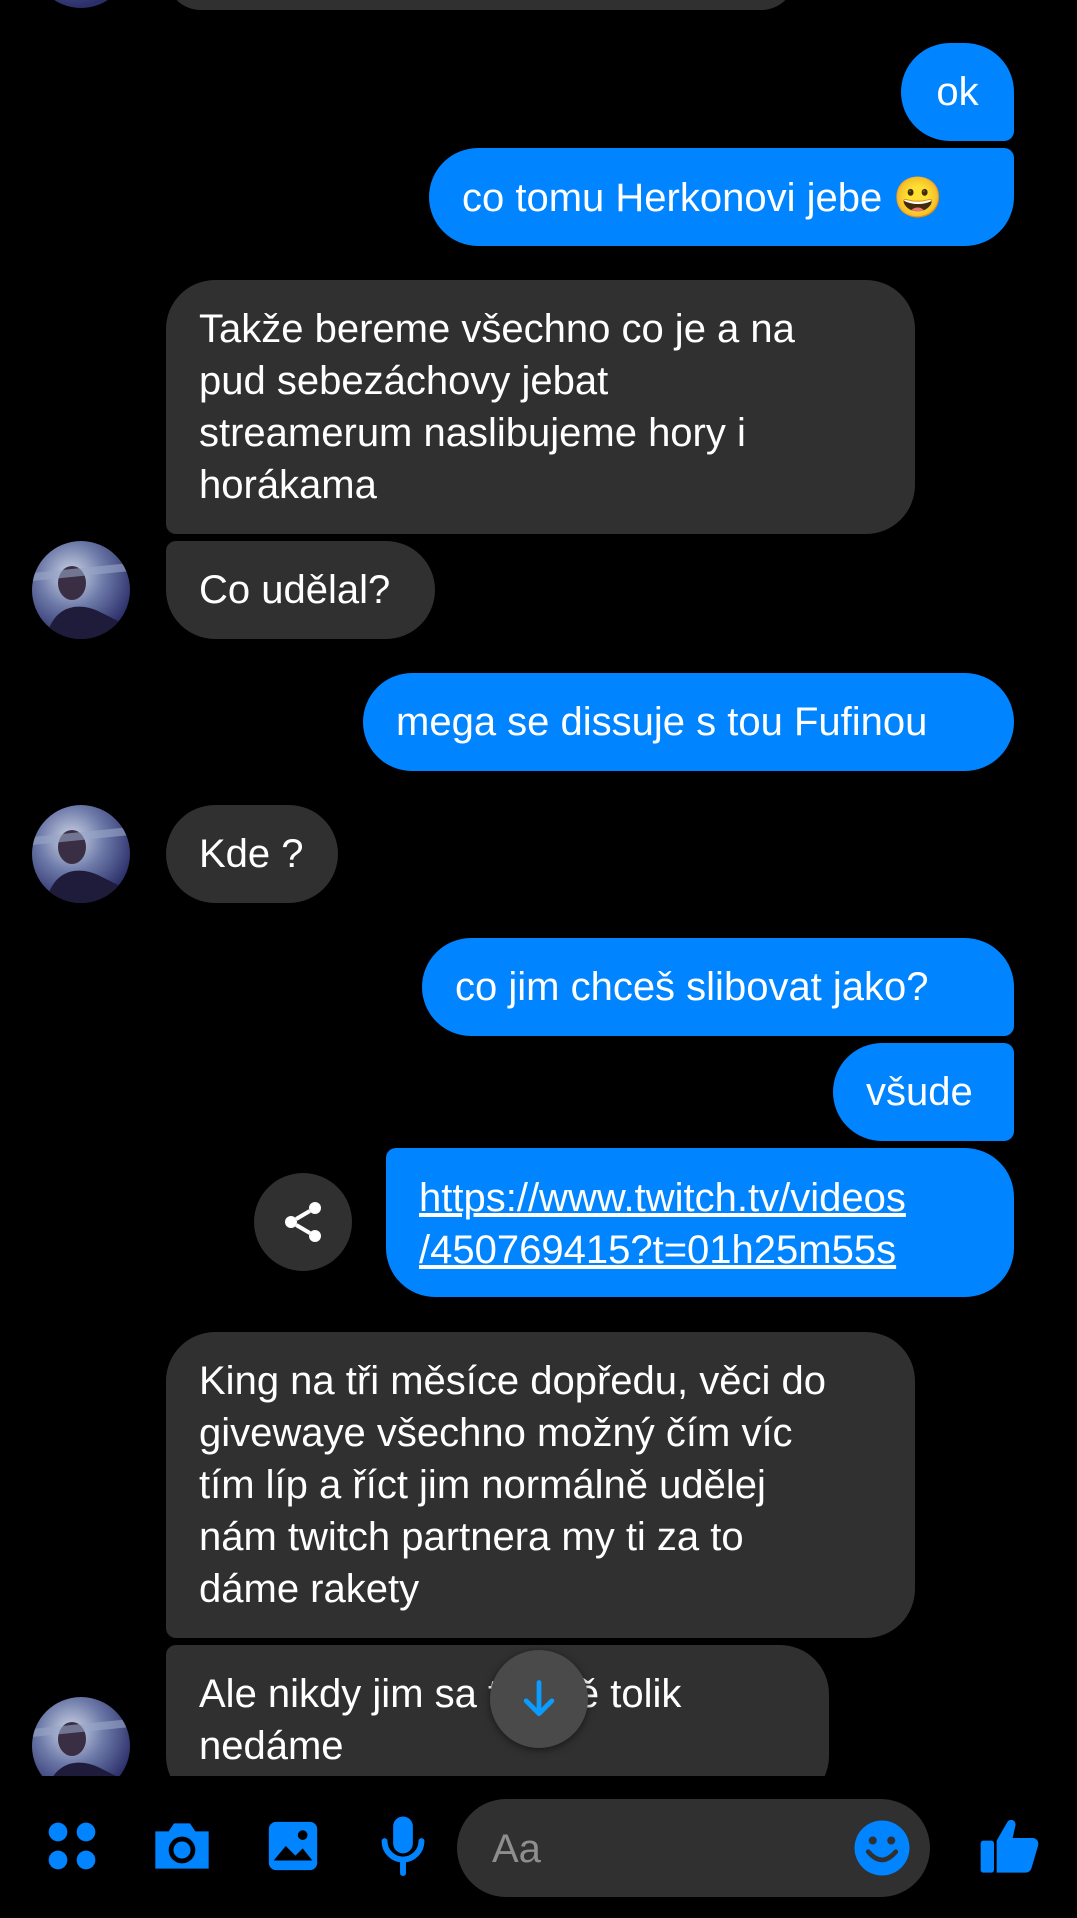 The image size is (1077, 1918). I want to click on camera-icon, so click(182, 1846).